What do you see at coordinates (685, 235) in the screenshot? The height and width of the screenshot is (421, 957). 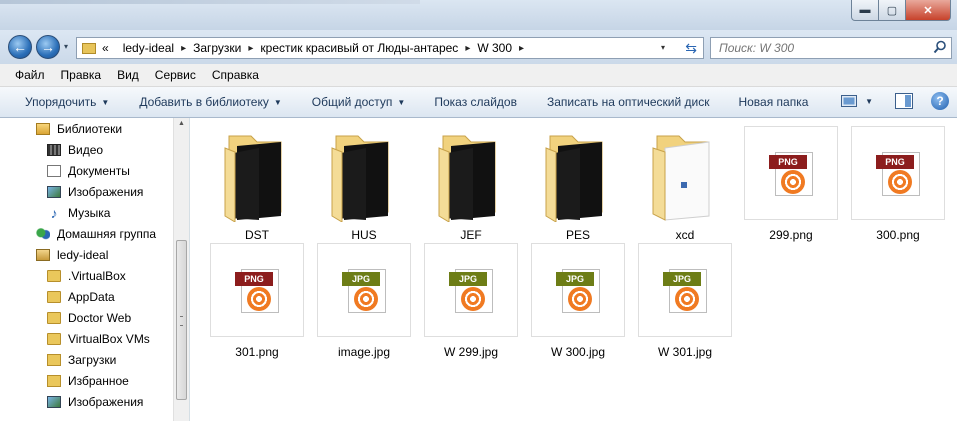 I see `file-name: xcd` at bounding box center [685, 235].